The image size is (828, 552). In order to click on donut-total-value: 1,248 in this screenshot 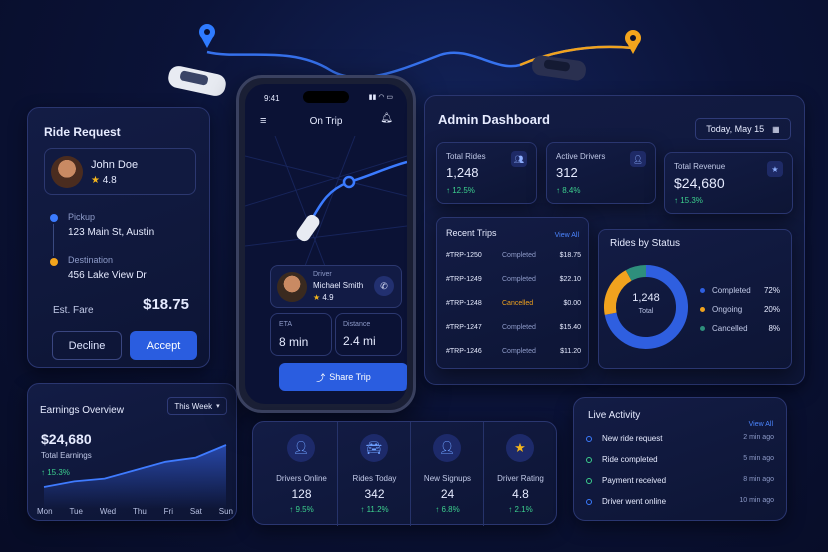, I will do `click(646, 298)`.